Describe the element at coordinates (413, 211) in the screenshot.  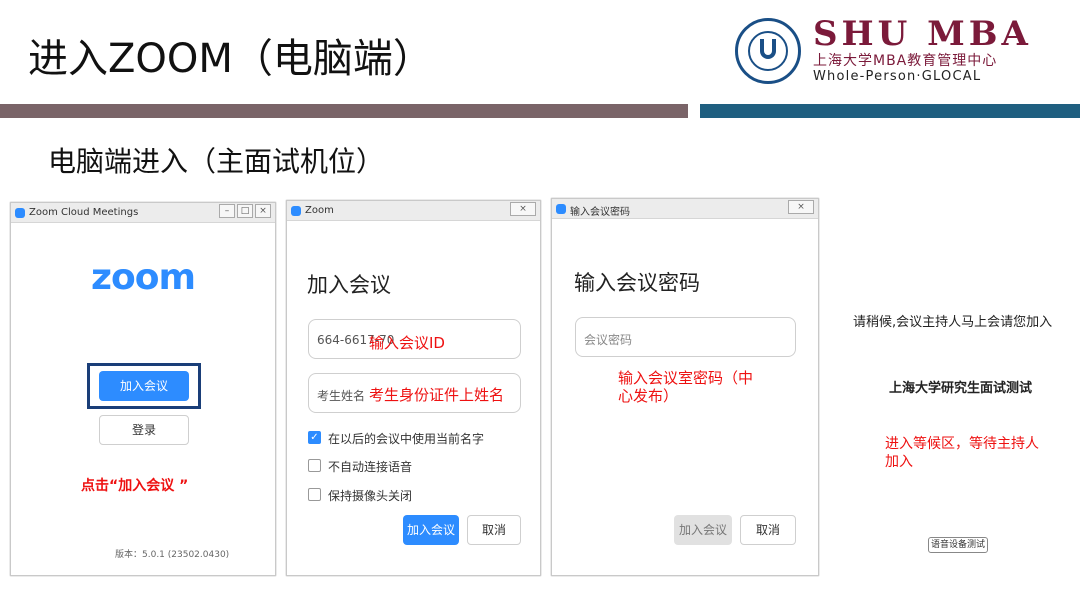
I see `window-titlebar: Zoom ×` at that location.